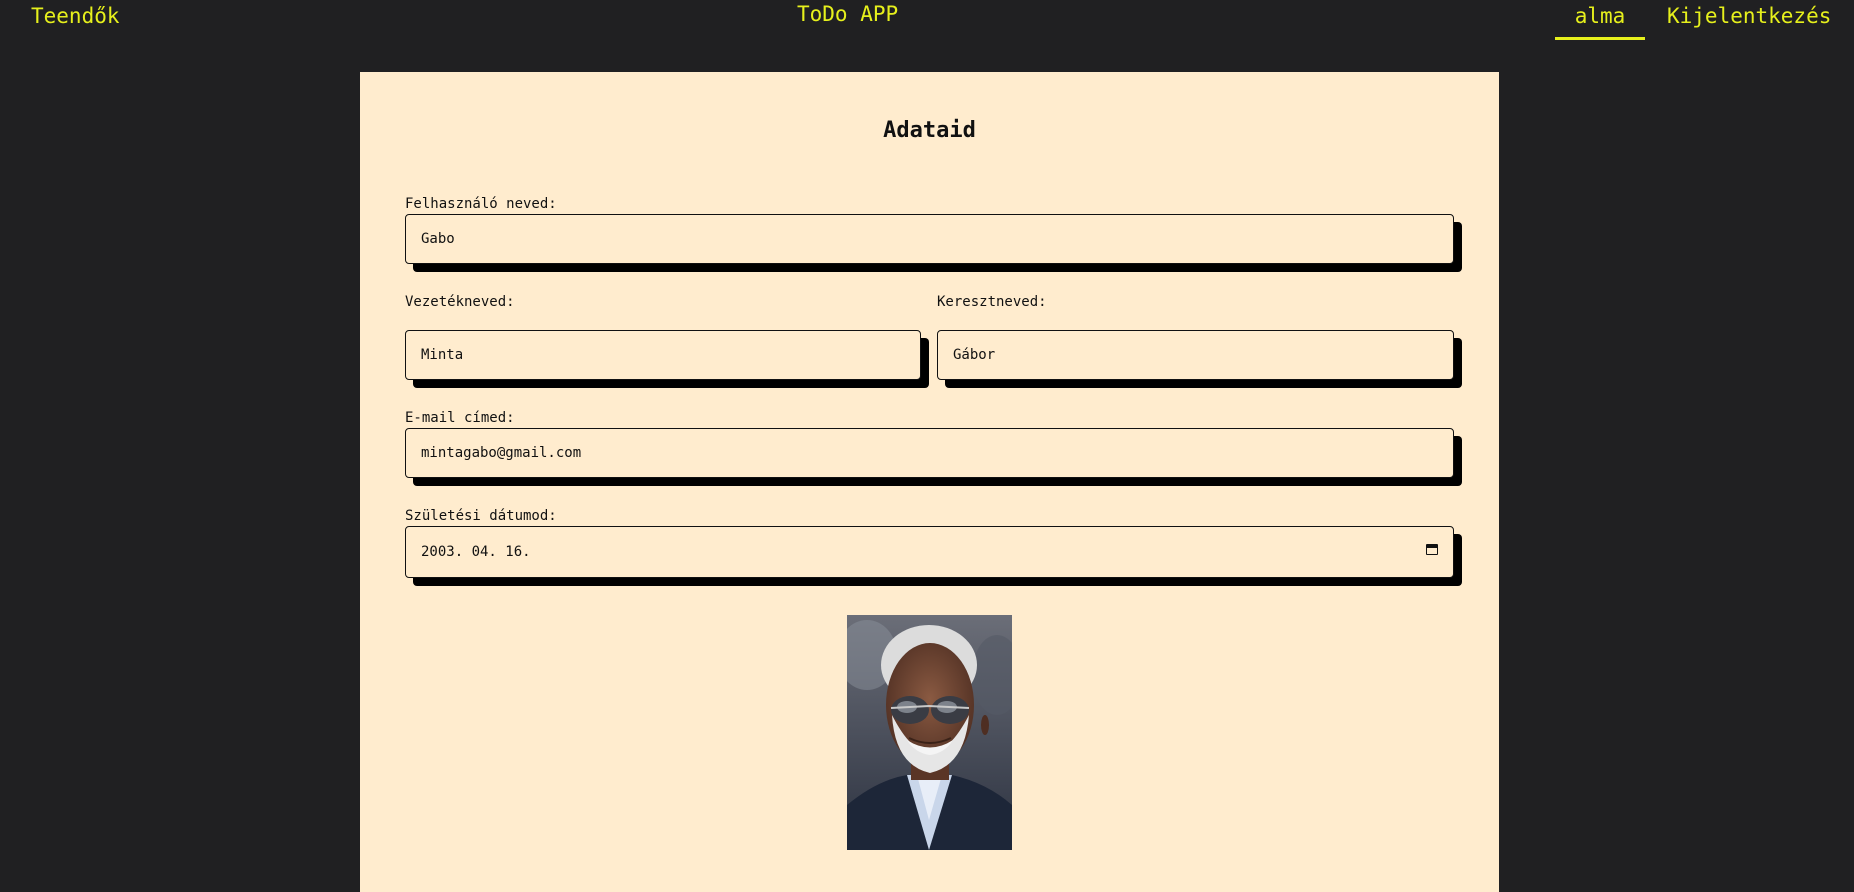 The width and height of the screenshot is (1854, 892). Describe the element at coordinates (481, 204) in the screenshot. I see `username-label: Felhasználó neved:` at that location.